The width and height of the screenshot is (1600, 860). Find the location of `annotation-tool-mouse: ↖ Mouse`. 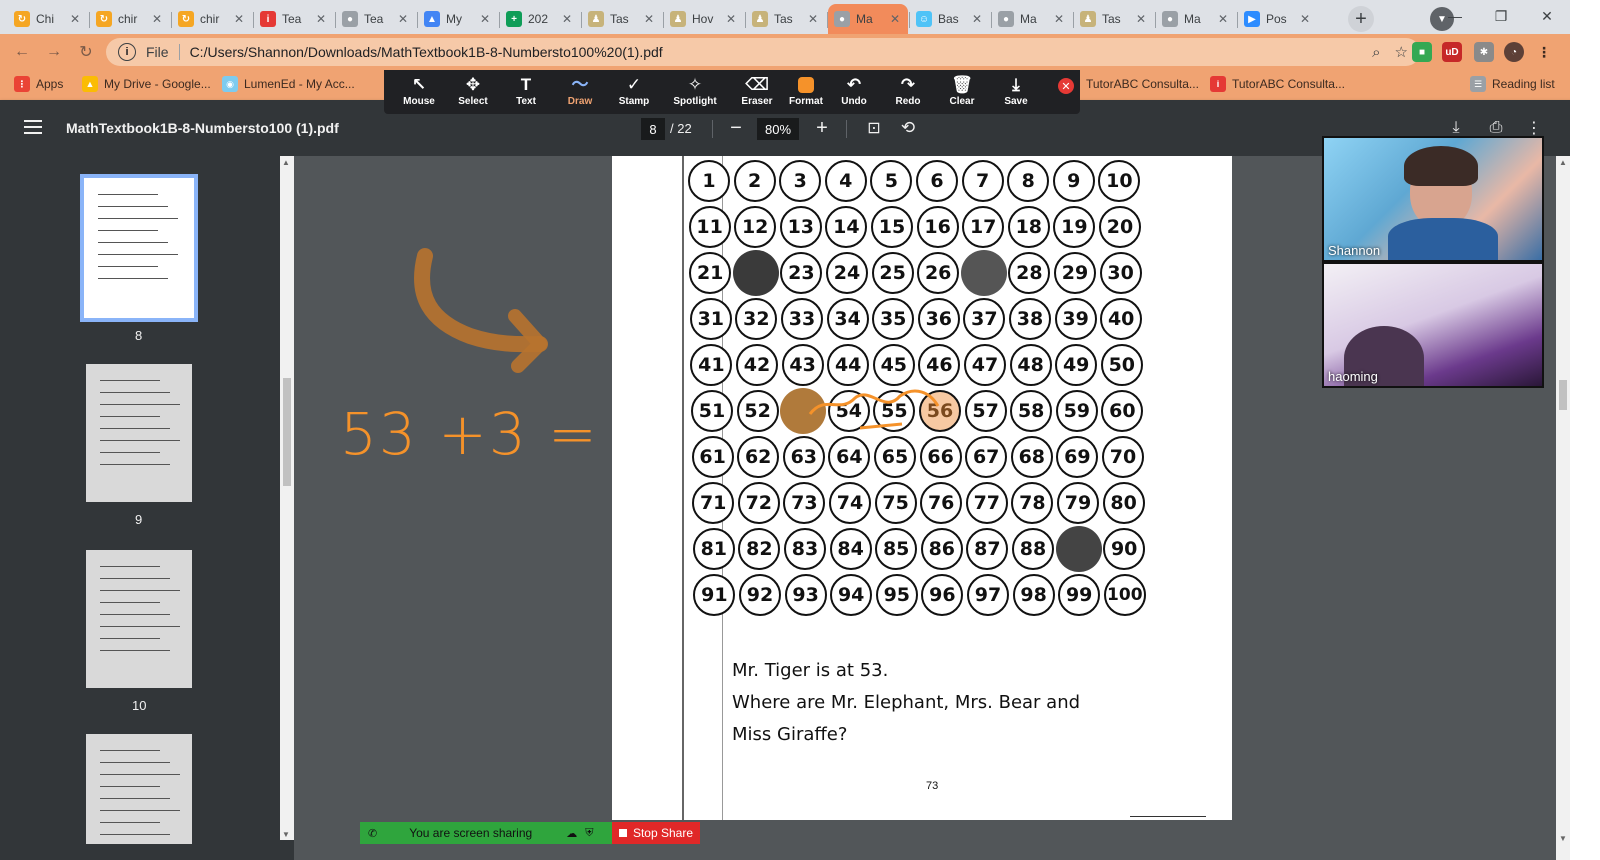

annotation-tool-mouse: ↖ Mouse is located at coordinates (419, 93).